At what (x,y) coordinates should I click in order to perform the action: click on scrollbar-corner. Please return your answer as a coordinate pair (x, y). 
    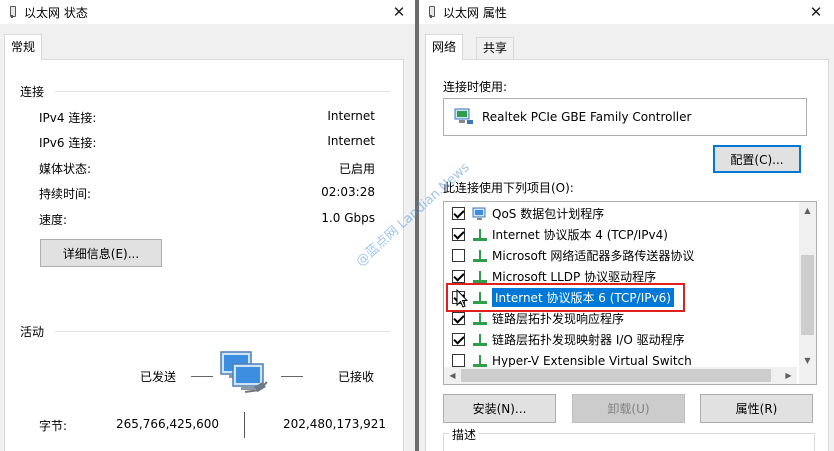
    Looking at the image, I should click on (807, 375).